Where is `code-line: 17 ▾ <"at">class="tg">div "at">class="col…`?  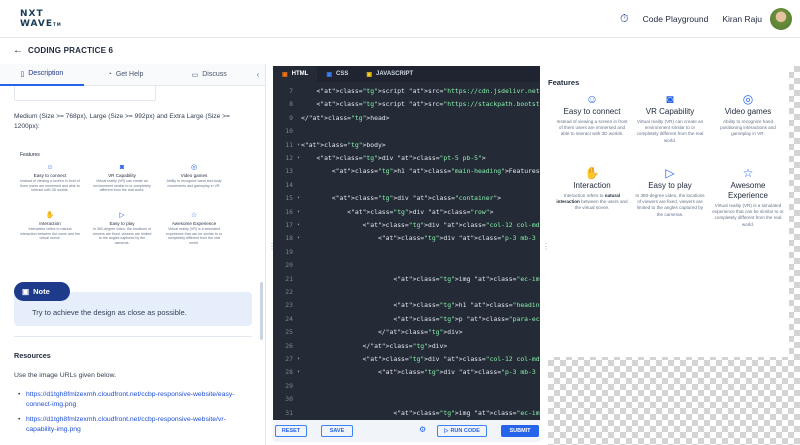 code-line: 17 ▾ <"at">class="tg">div "at">class="col… is located at coordinates (406, 225).